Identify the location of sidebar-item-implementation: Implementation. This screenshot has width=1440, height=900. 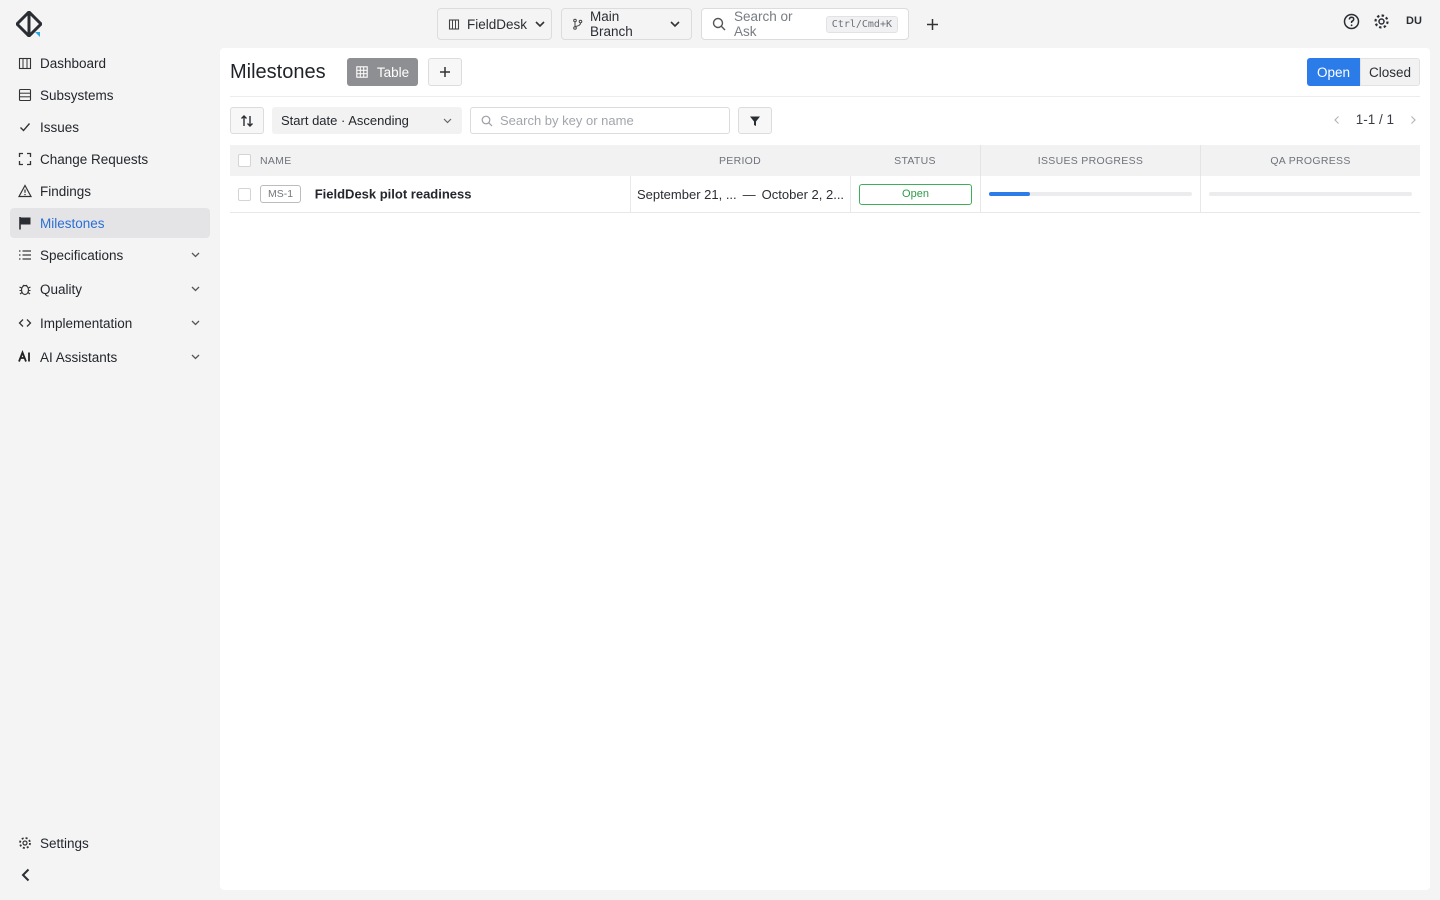
(110, 323).